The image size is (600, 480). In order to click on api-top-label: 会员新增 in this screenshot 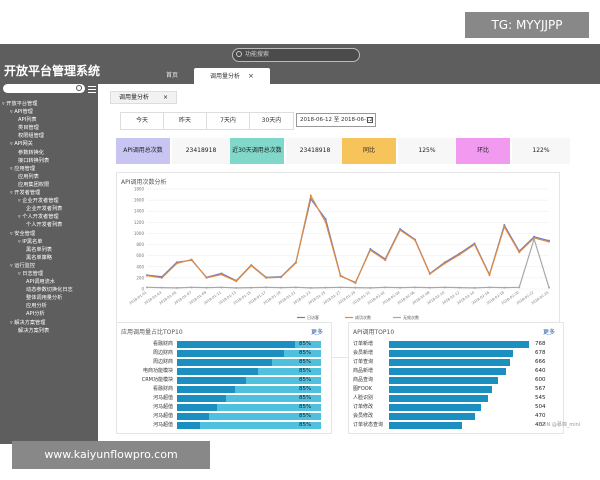, I will do `click(363, 353)`.